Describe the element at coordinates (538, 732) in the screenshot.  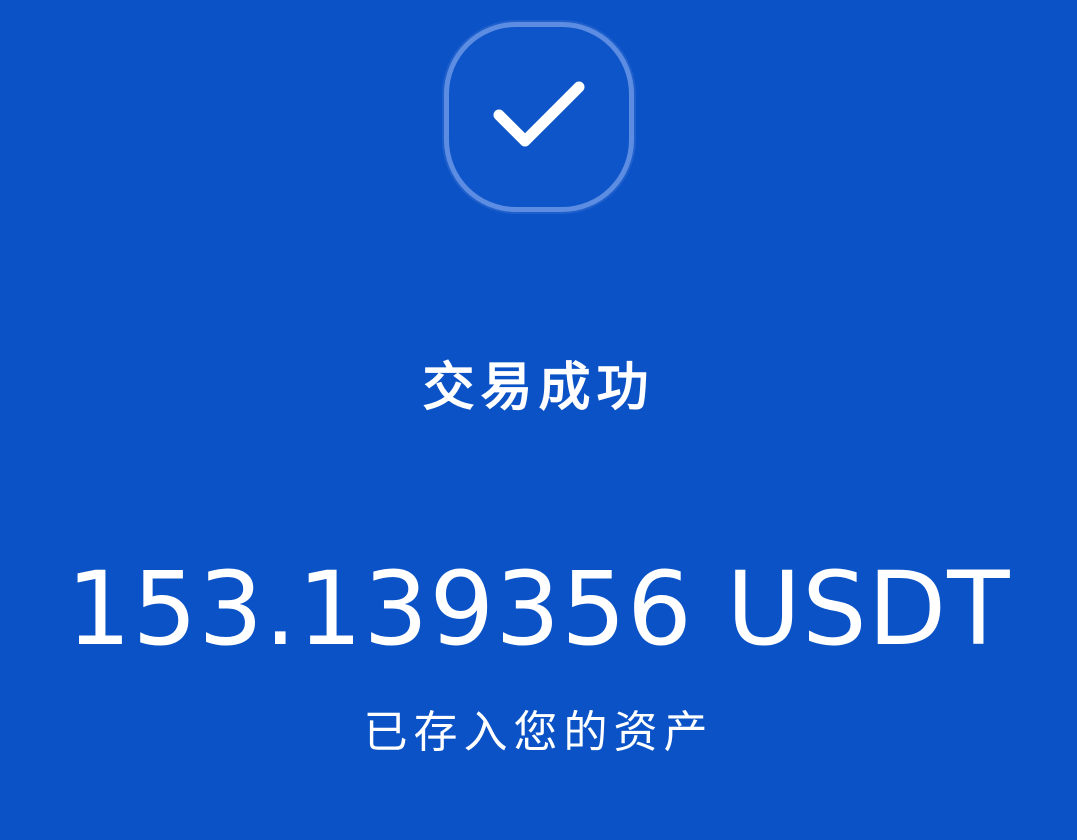
I see `deposit-note: 已存入您的资产` at that location.